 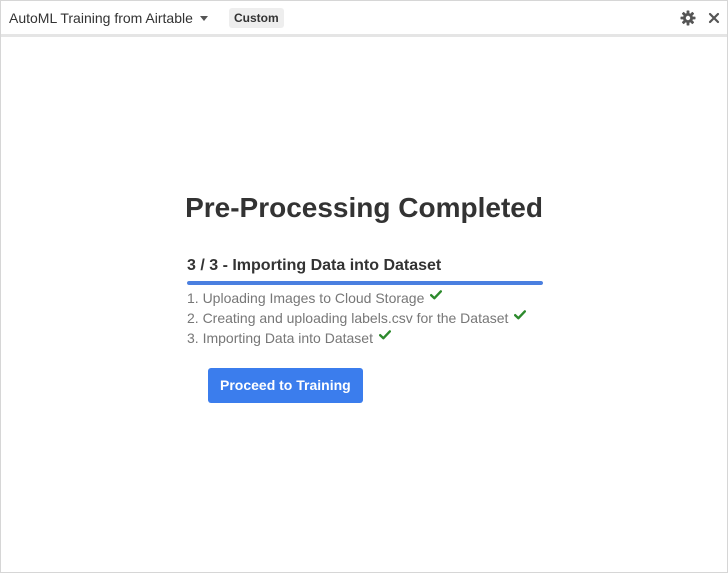 I want to click on step-label: 1. Uploading Images to Cloud Storage, so click(x=306, y=298).